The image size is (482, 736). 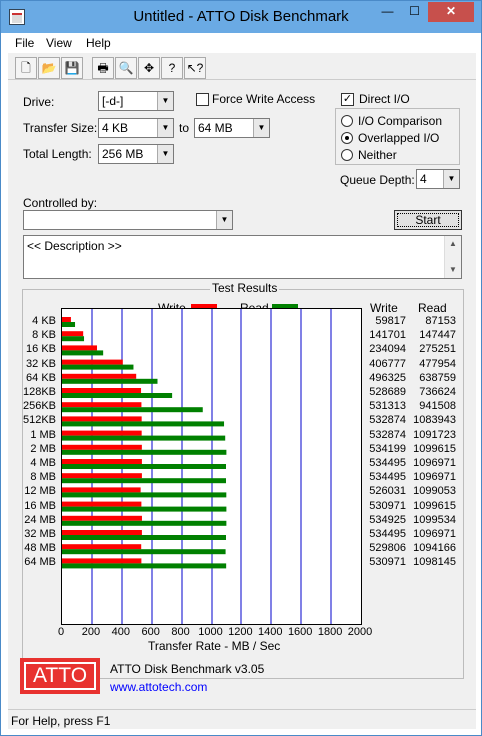 What do you see at coordinates (377, 155) in the screenshot?
I see `neither-label: Neither` at bounding box center [377, 155].